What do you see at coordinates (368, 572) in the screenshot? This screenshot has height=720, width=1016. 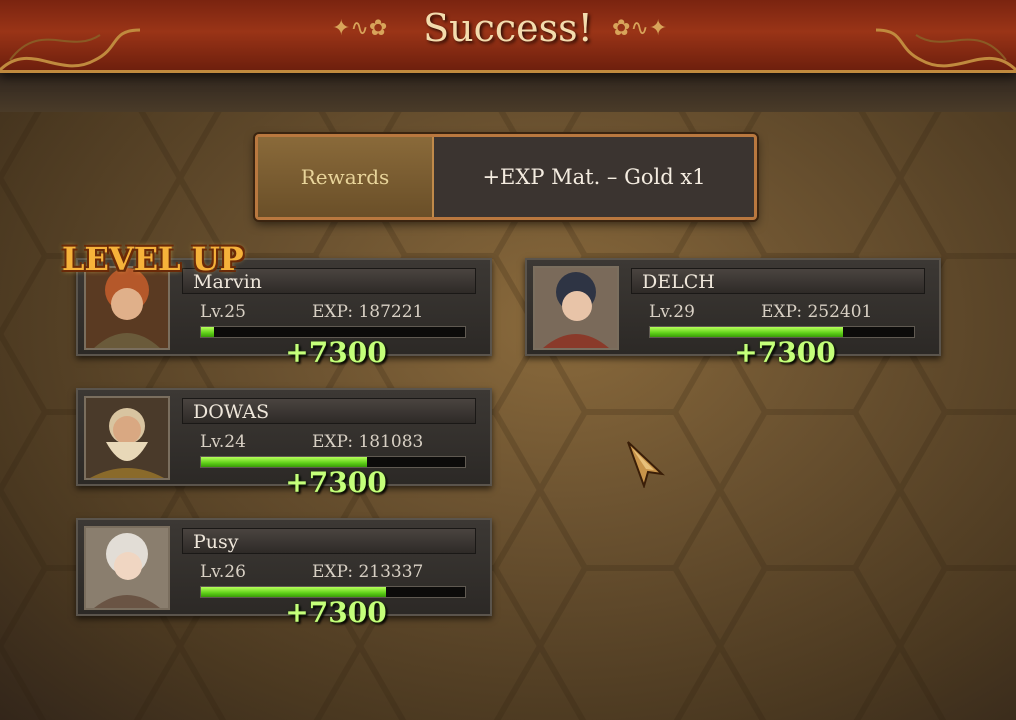 I see `character-exp: EXP: 213337` at bounding box center [368, 572].